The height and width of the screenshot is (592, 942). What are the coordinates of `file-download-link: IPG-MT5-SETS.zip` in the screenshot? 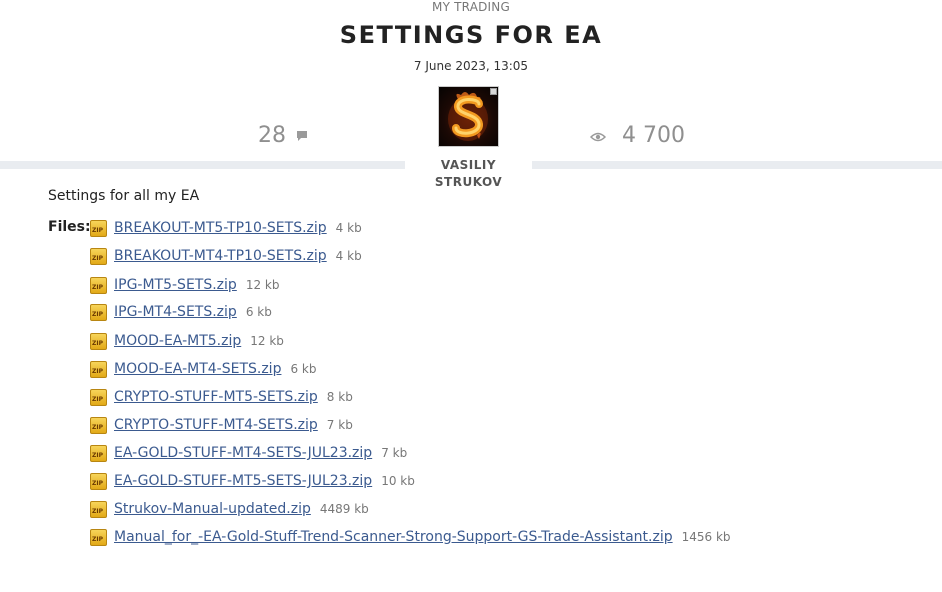 It's located at (175, 285).